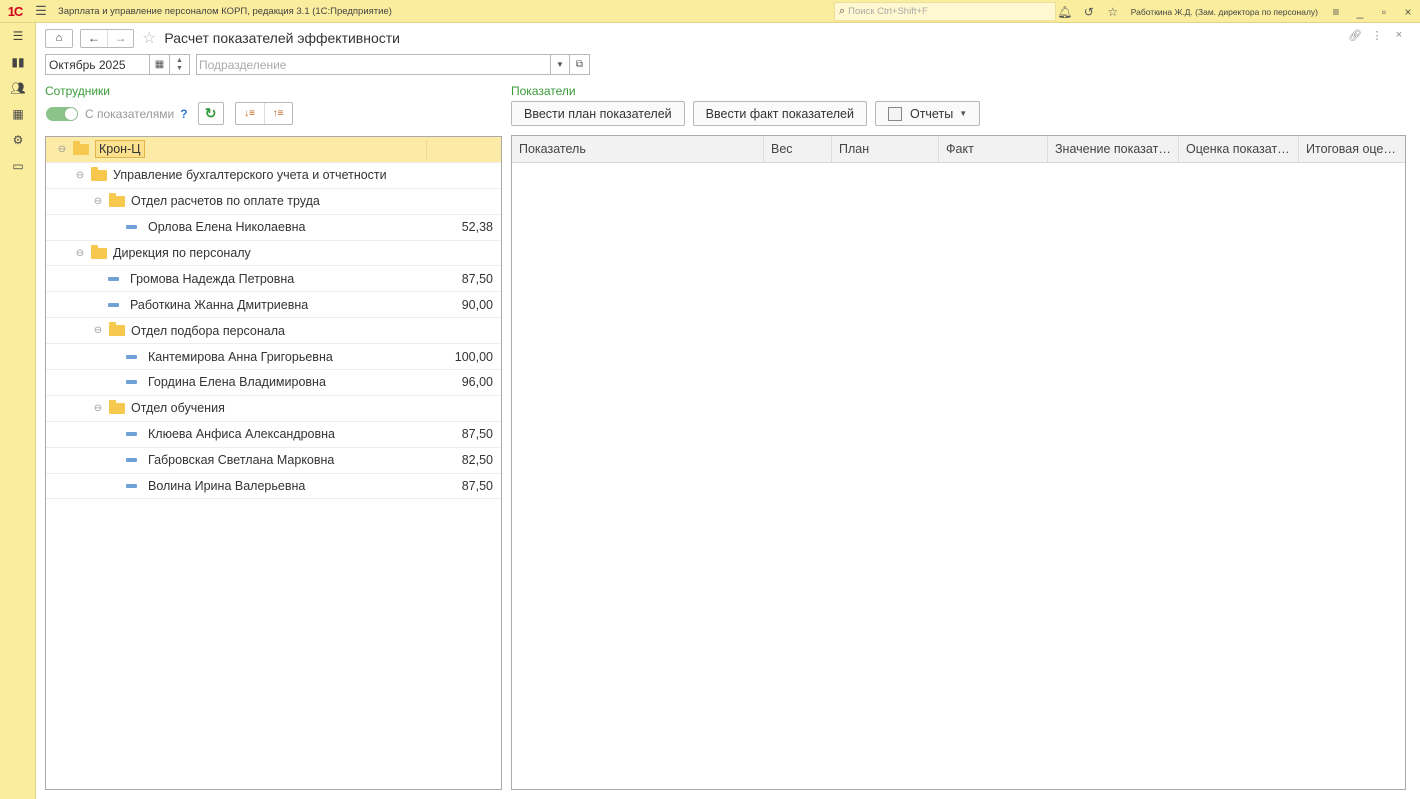 The height and width of the screenshot is (799, 1420). Describe the element at coordinates (120, 149) in the screenshot. I see `tree-item-label: Крон-Ц` at that location.